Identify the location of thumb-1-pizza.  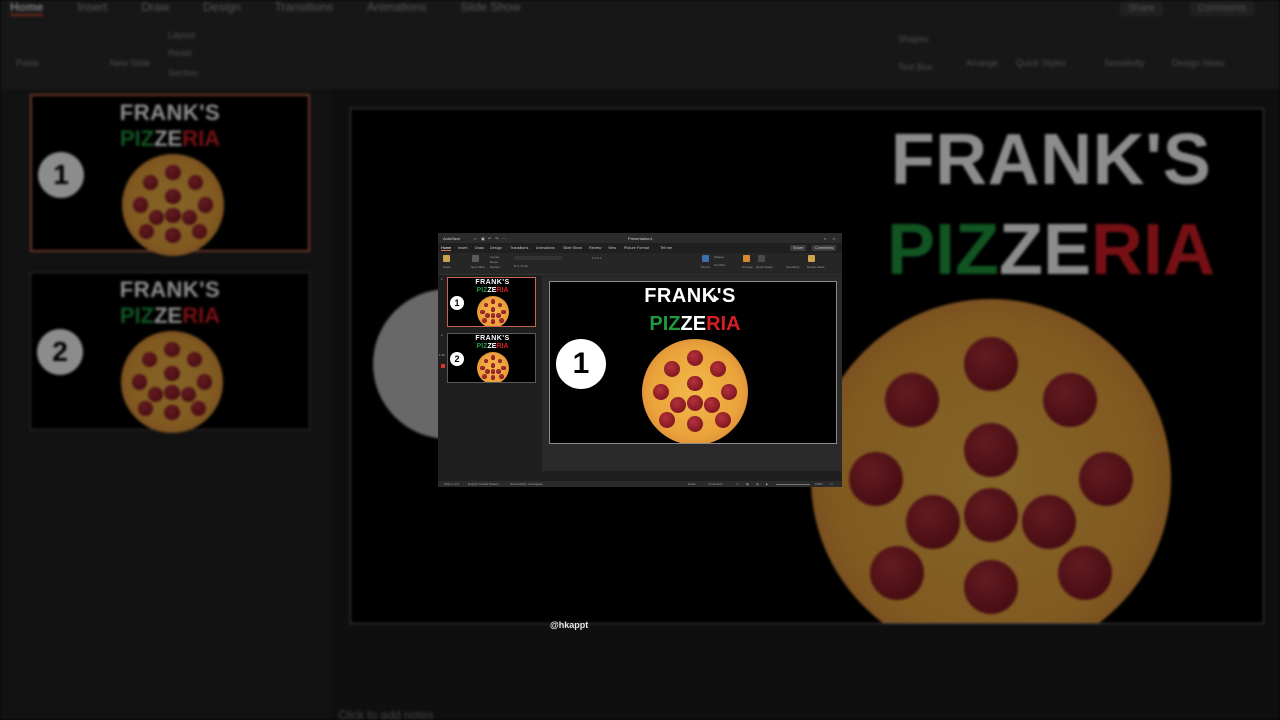
(493, 311).